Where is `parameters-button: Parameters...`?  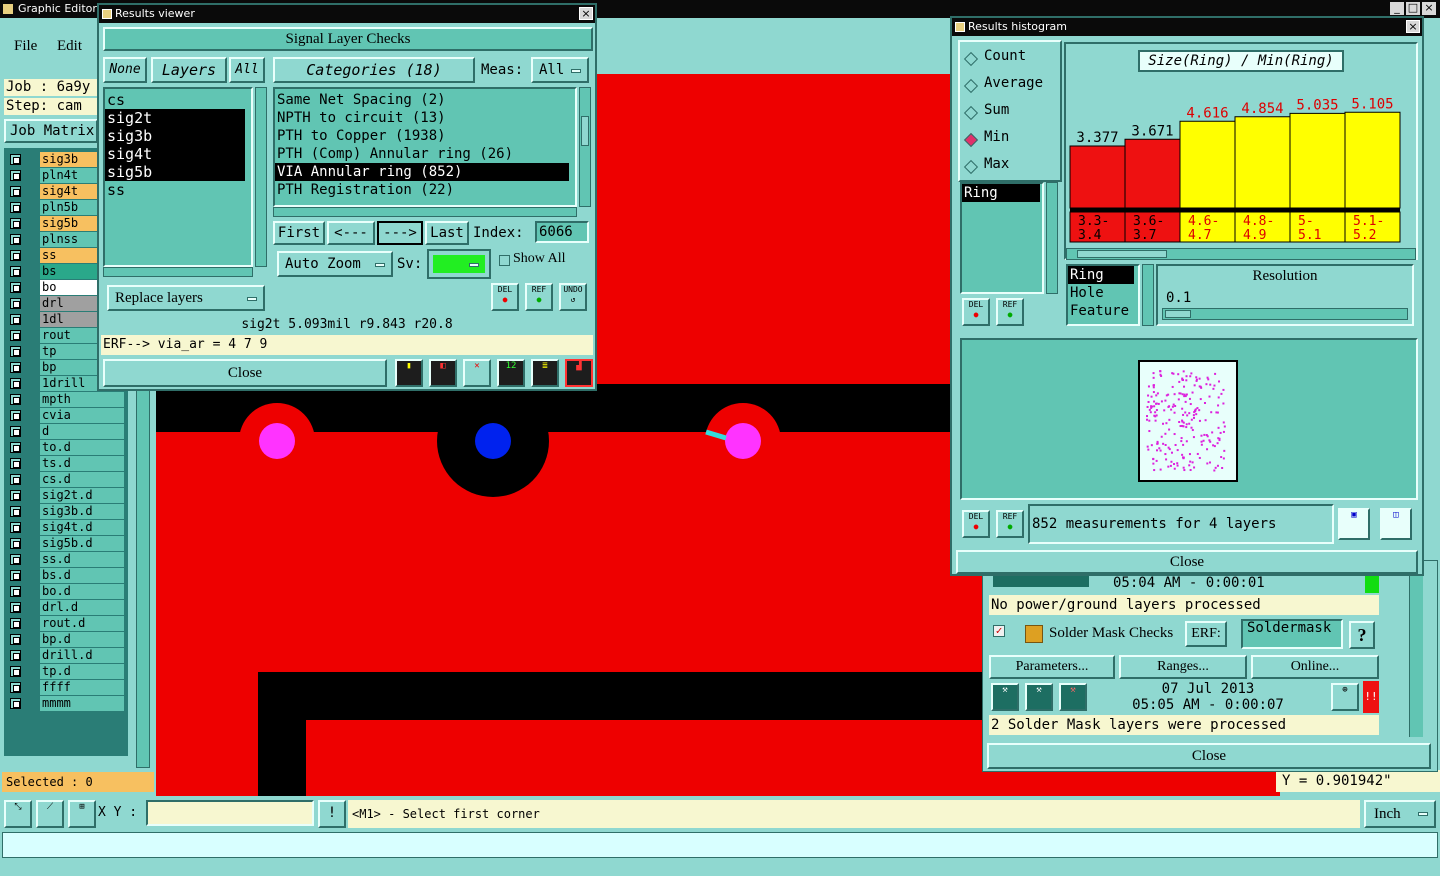
parameters-button: Parameters... is located at coordinates (1052, 667).